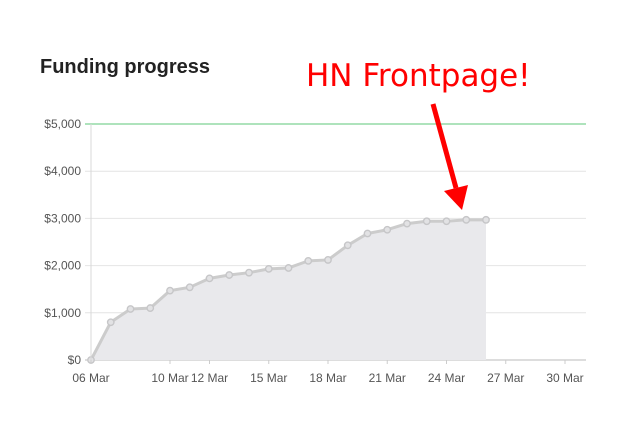 The width and height of the screenshot is (627, 438). I want to click on arrow-shaft, so click(444, 146).